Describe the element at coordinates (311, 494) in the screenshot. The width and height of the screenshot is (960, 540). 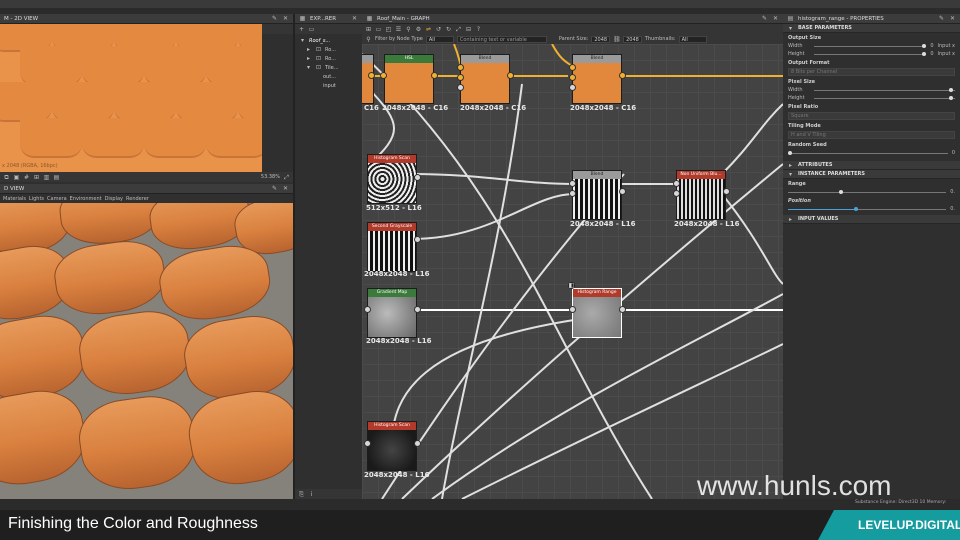
I see `info-icon: i` at that location.